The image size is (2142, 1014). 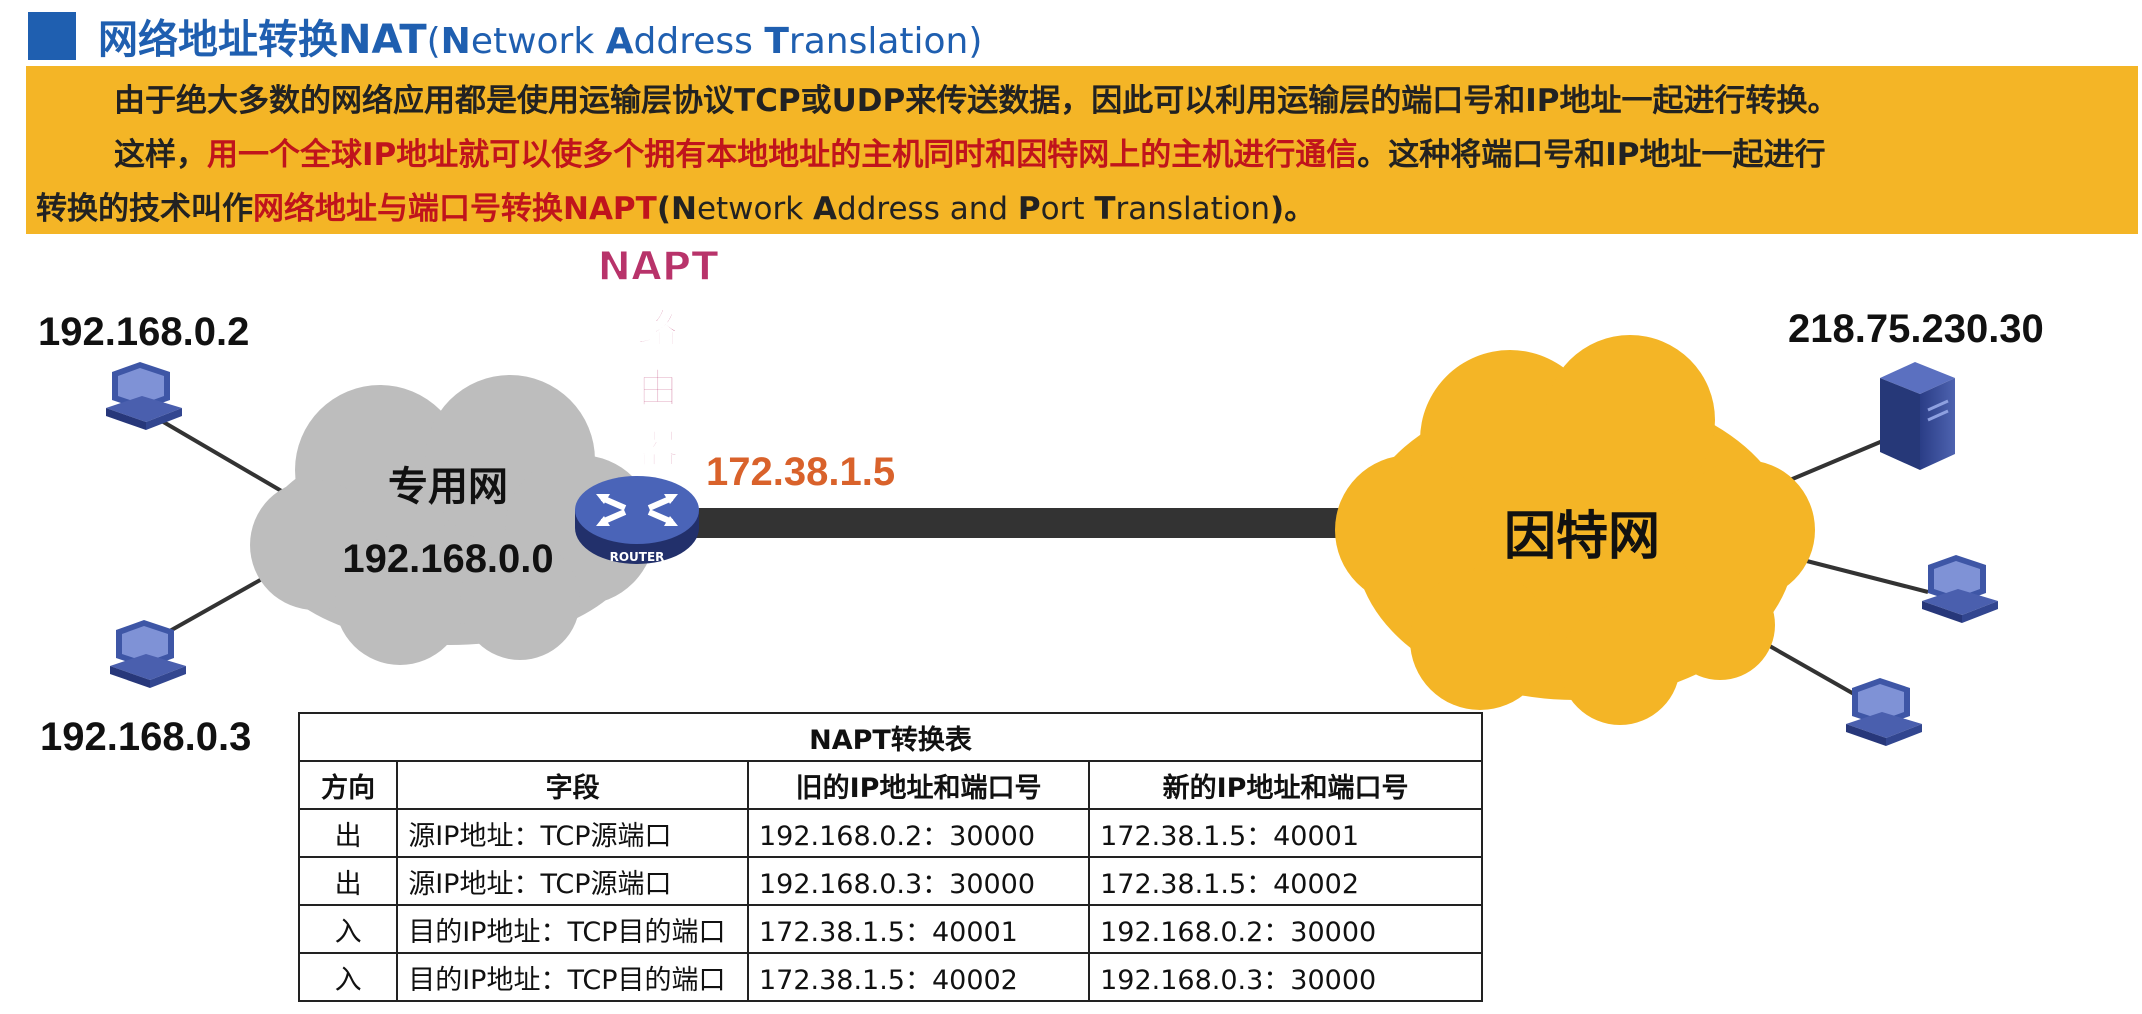 What do you see at coordinates (658, 449) in the screenshot?
I see `router-label-char-3: 器` at bounding box center [658, 449].